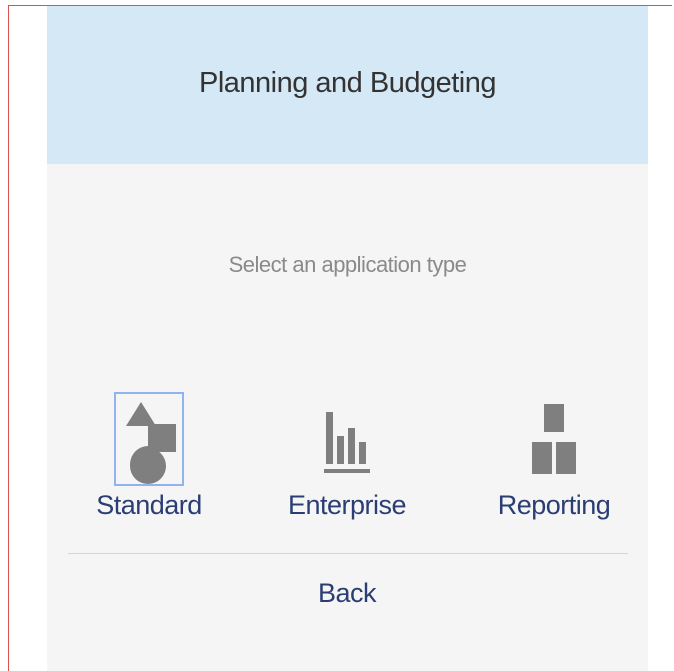 The height and width of the screenshot is (671, 674). I want to click on reporting-option: Reporting, so click(554, 464).